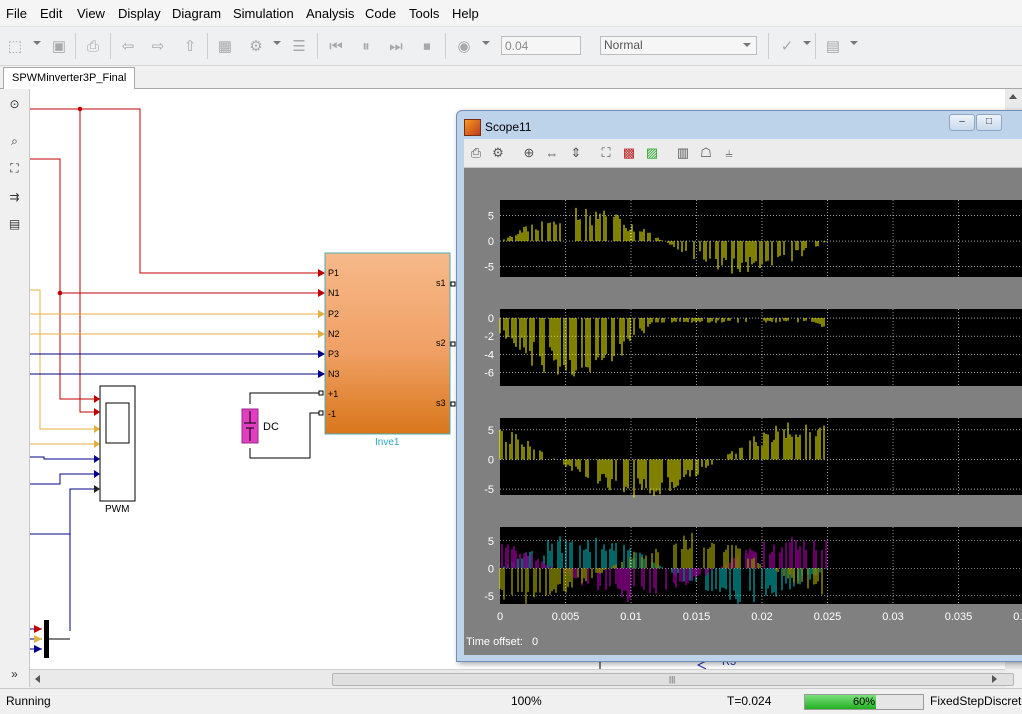  Describe the element at coordinates (15, 388) in the screenshot. I see `left-palette: ⊙ ⌕ ⛶ ⇉ ▤ »` at that location.